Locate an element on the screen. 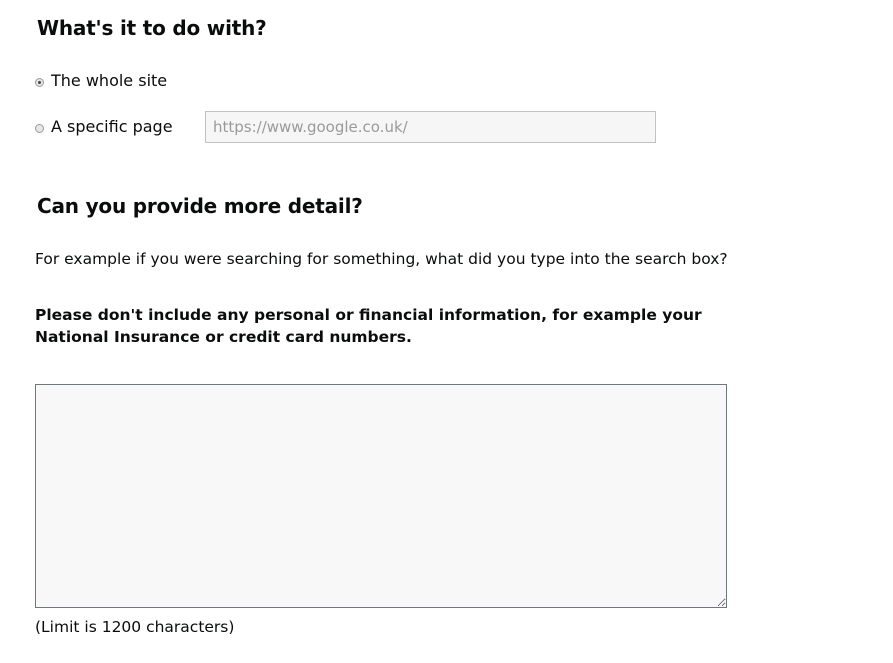 This screenshot has height=663, width=893. character-limit-note: (Limit is 1200 characters) is located at coordinates (135, 627).